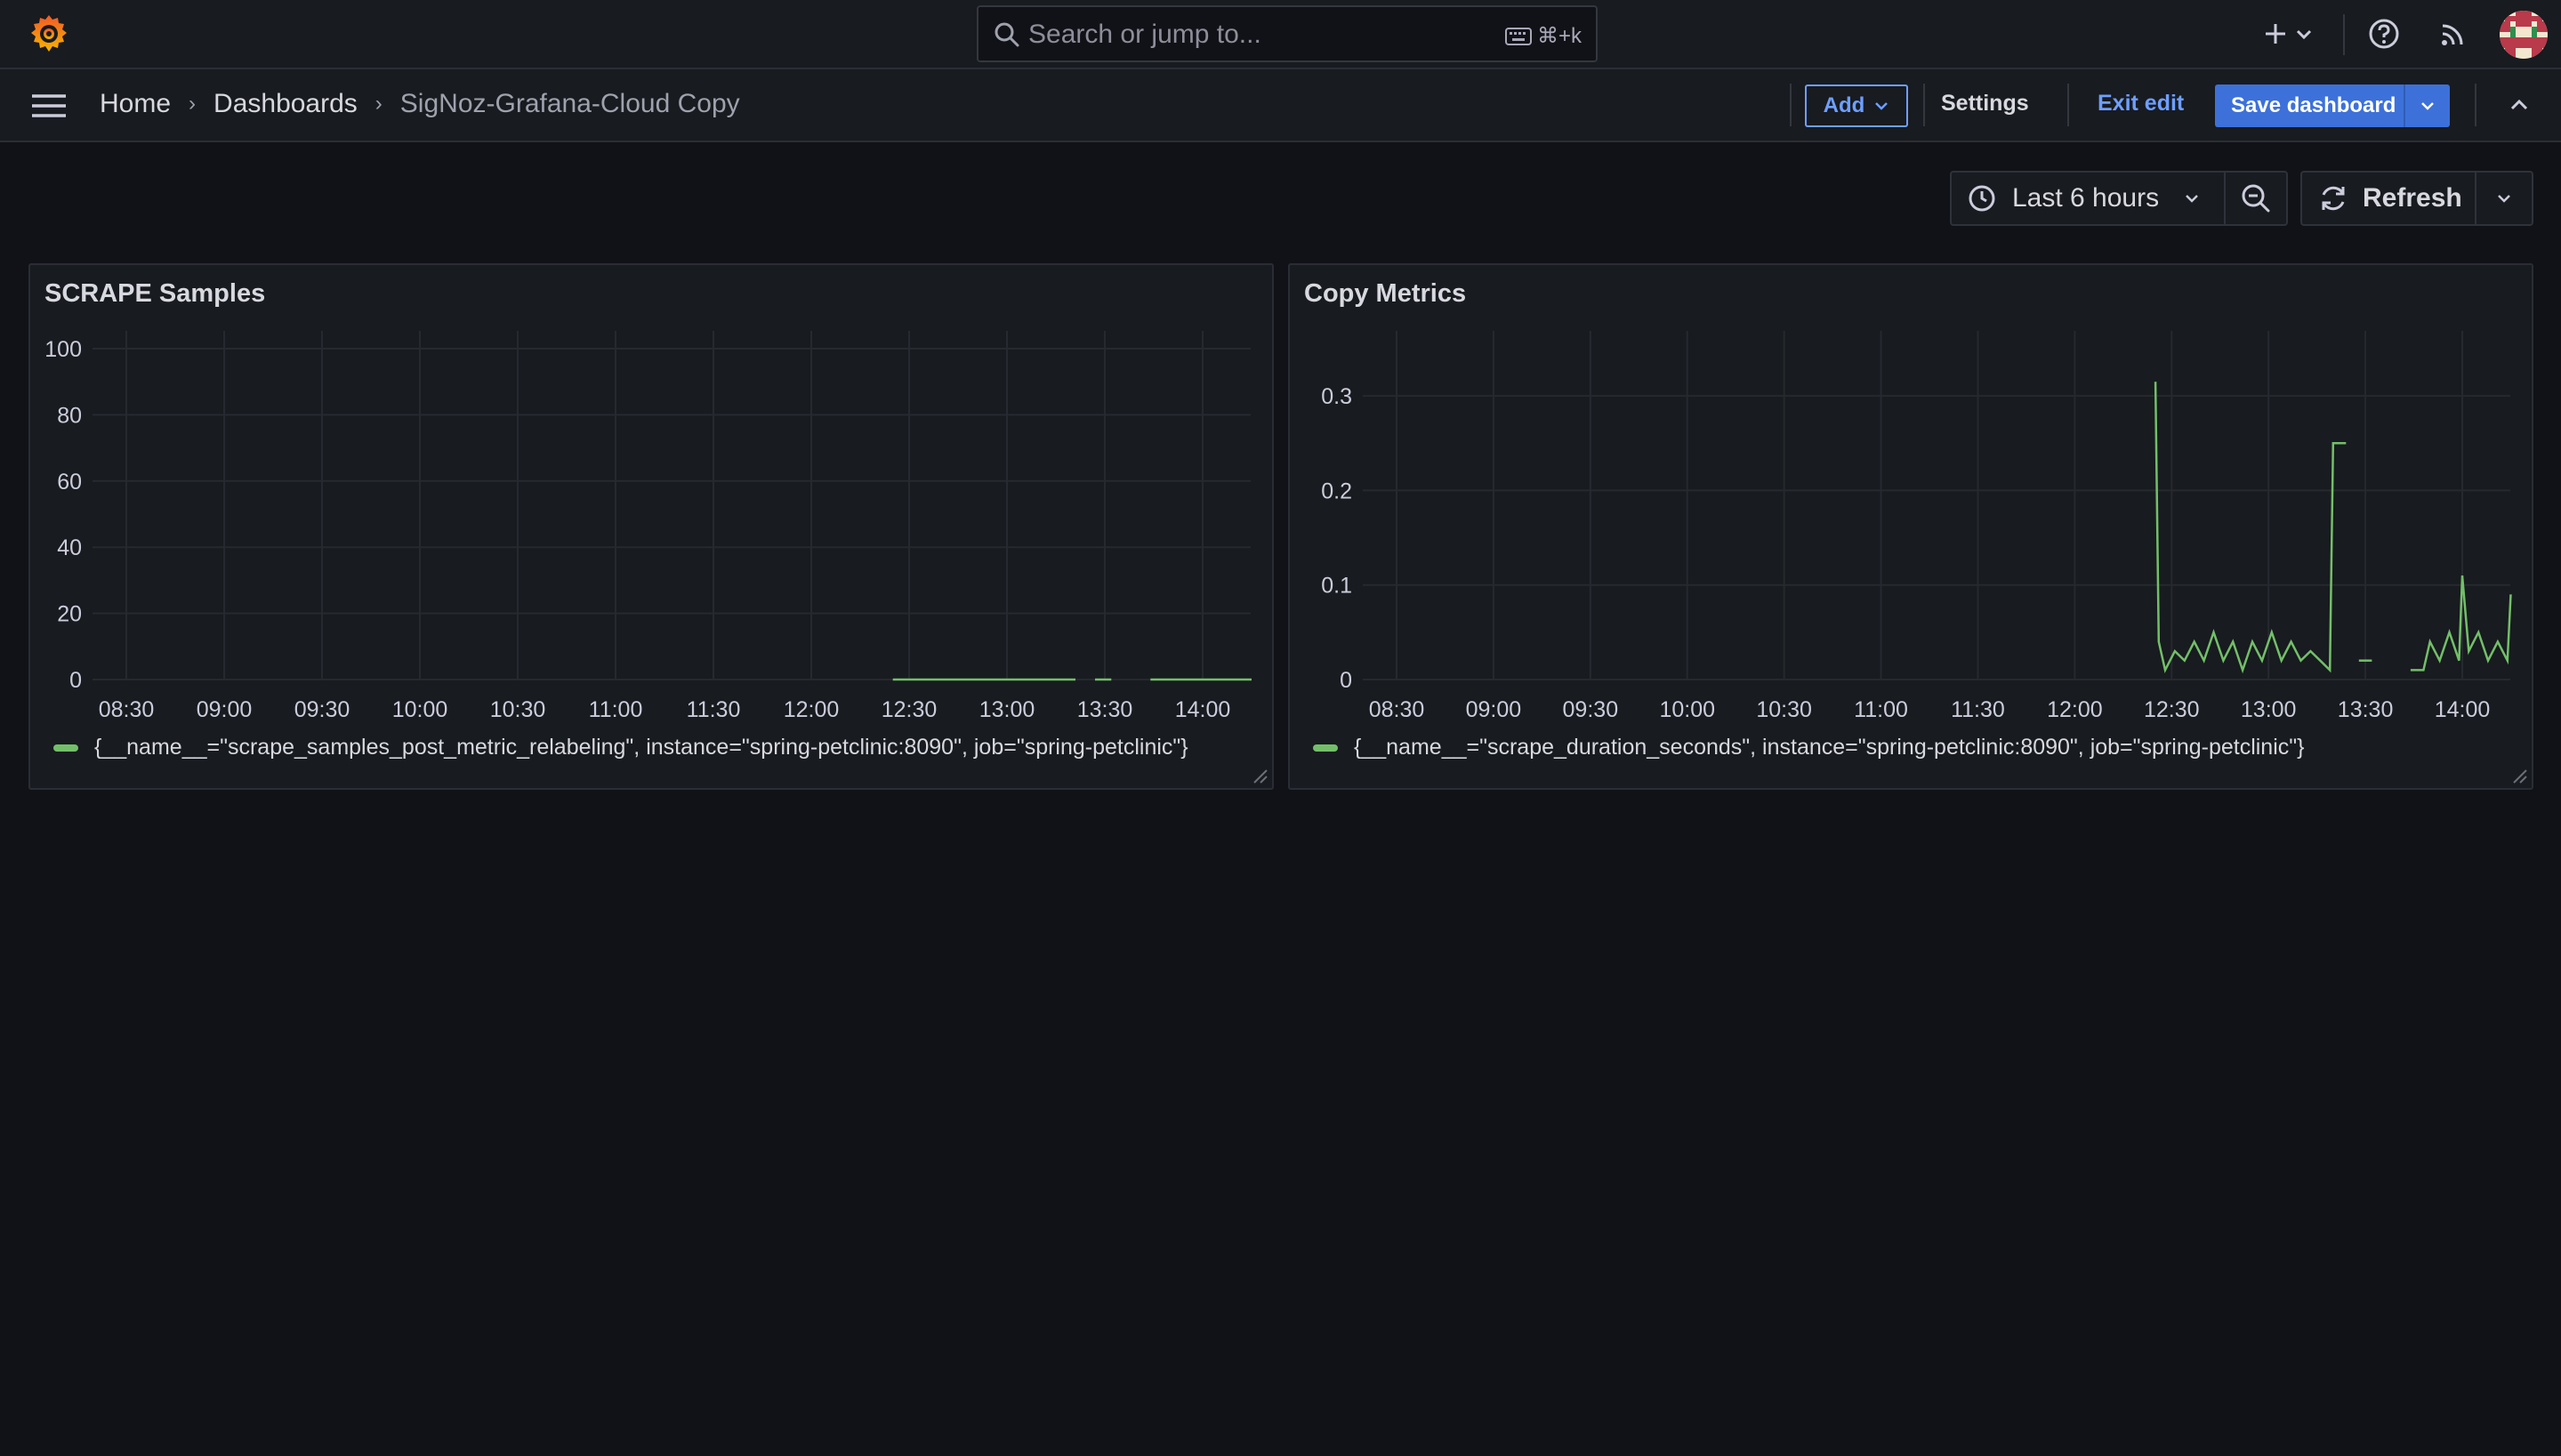 This screenshot has width=2561, height=1456. Describe the element at coordinates (135, 104) in the screenshot. I see `breadcrumb-home: Home` at that location.